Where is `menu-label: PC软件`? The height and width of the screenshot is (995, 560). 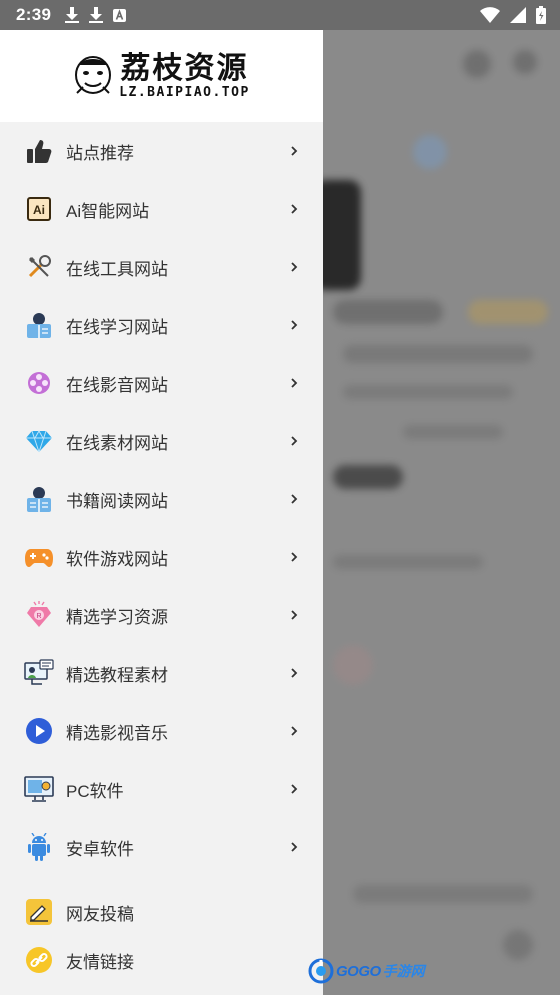
menu-label: PC软件 is located at coordinates (95, 791).